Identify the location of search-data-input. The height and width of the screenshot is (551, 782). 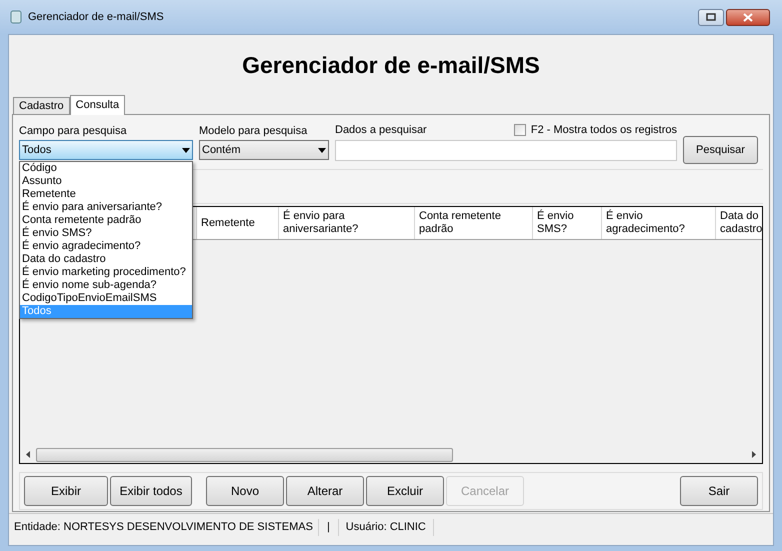
(506, 150).